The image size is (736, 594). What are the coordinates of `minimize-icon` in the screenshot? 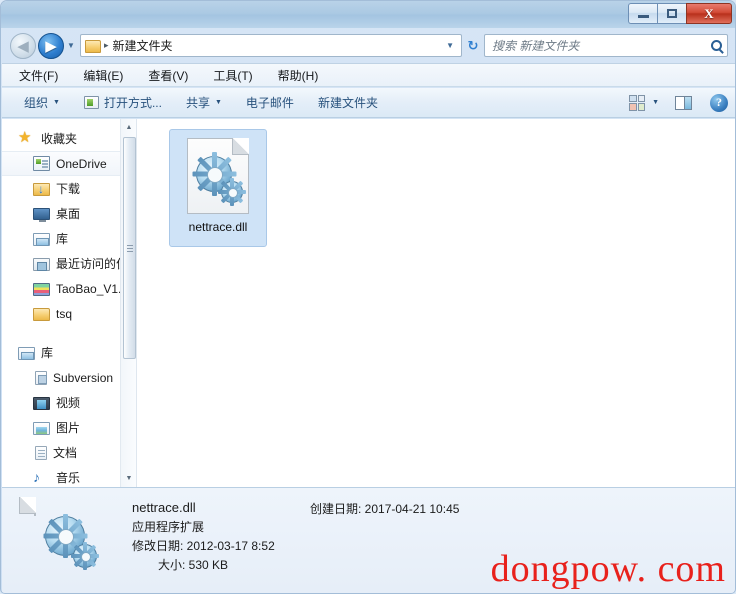 It's located at (643, 16).